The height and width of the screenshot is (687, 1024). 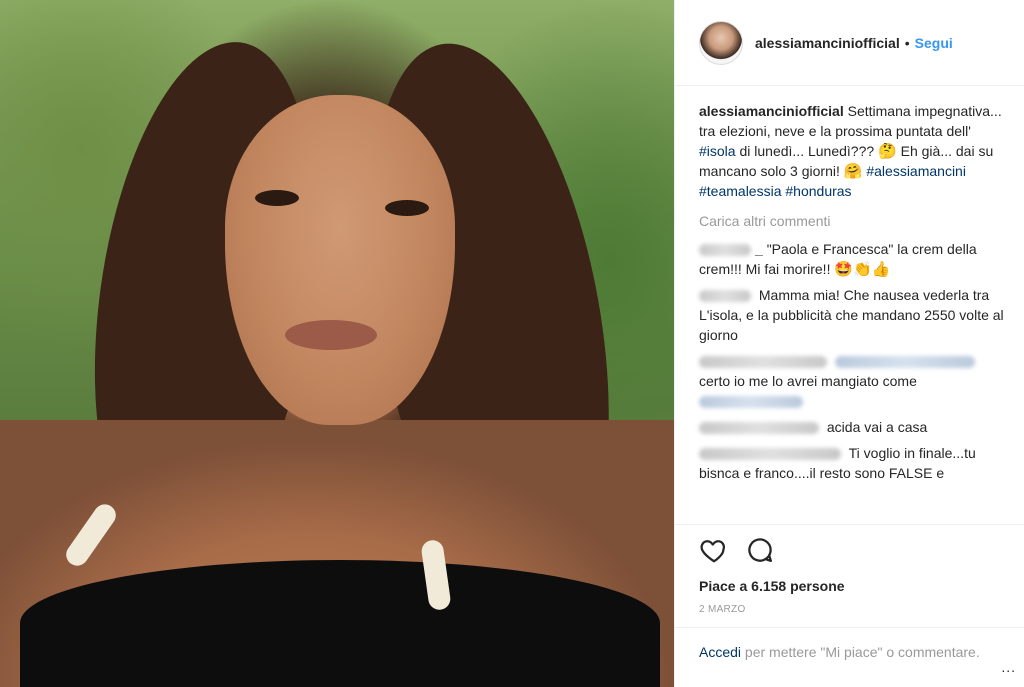 I want to click on photo-eye-left, so click(x=277, y=198).